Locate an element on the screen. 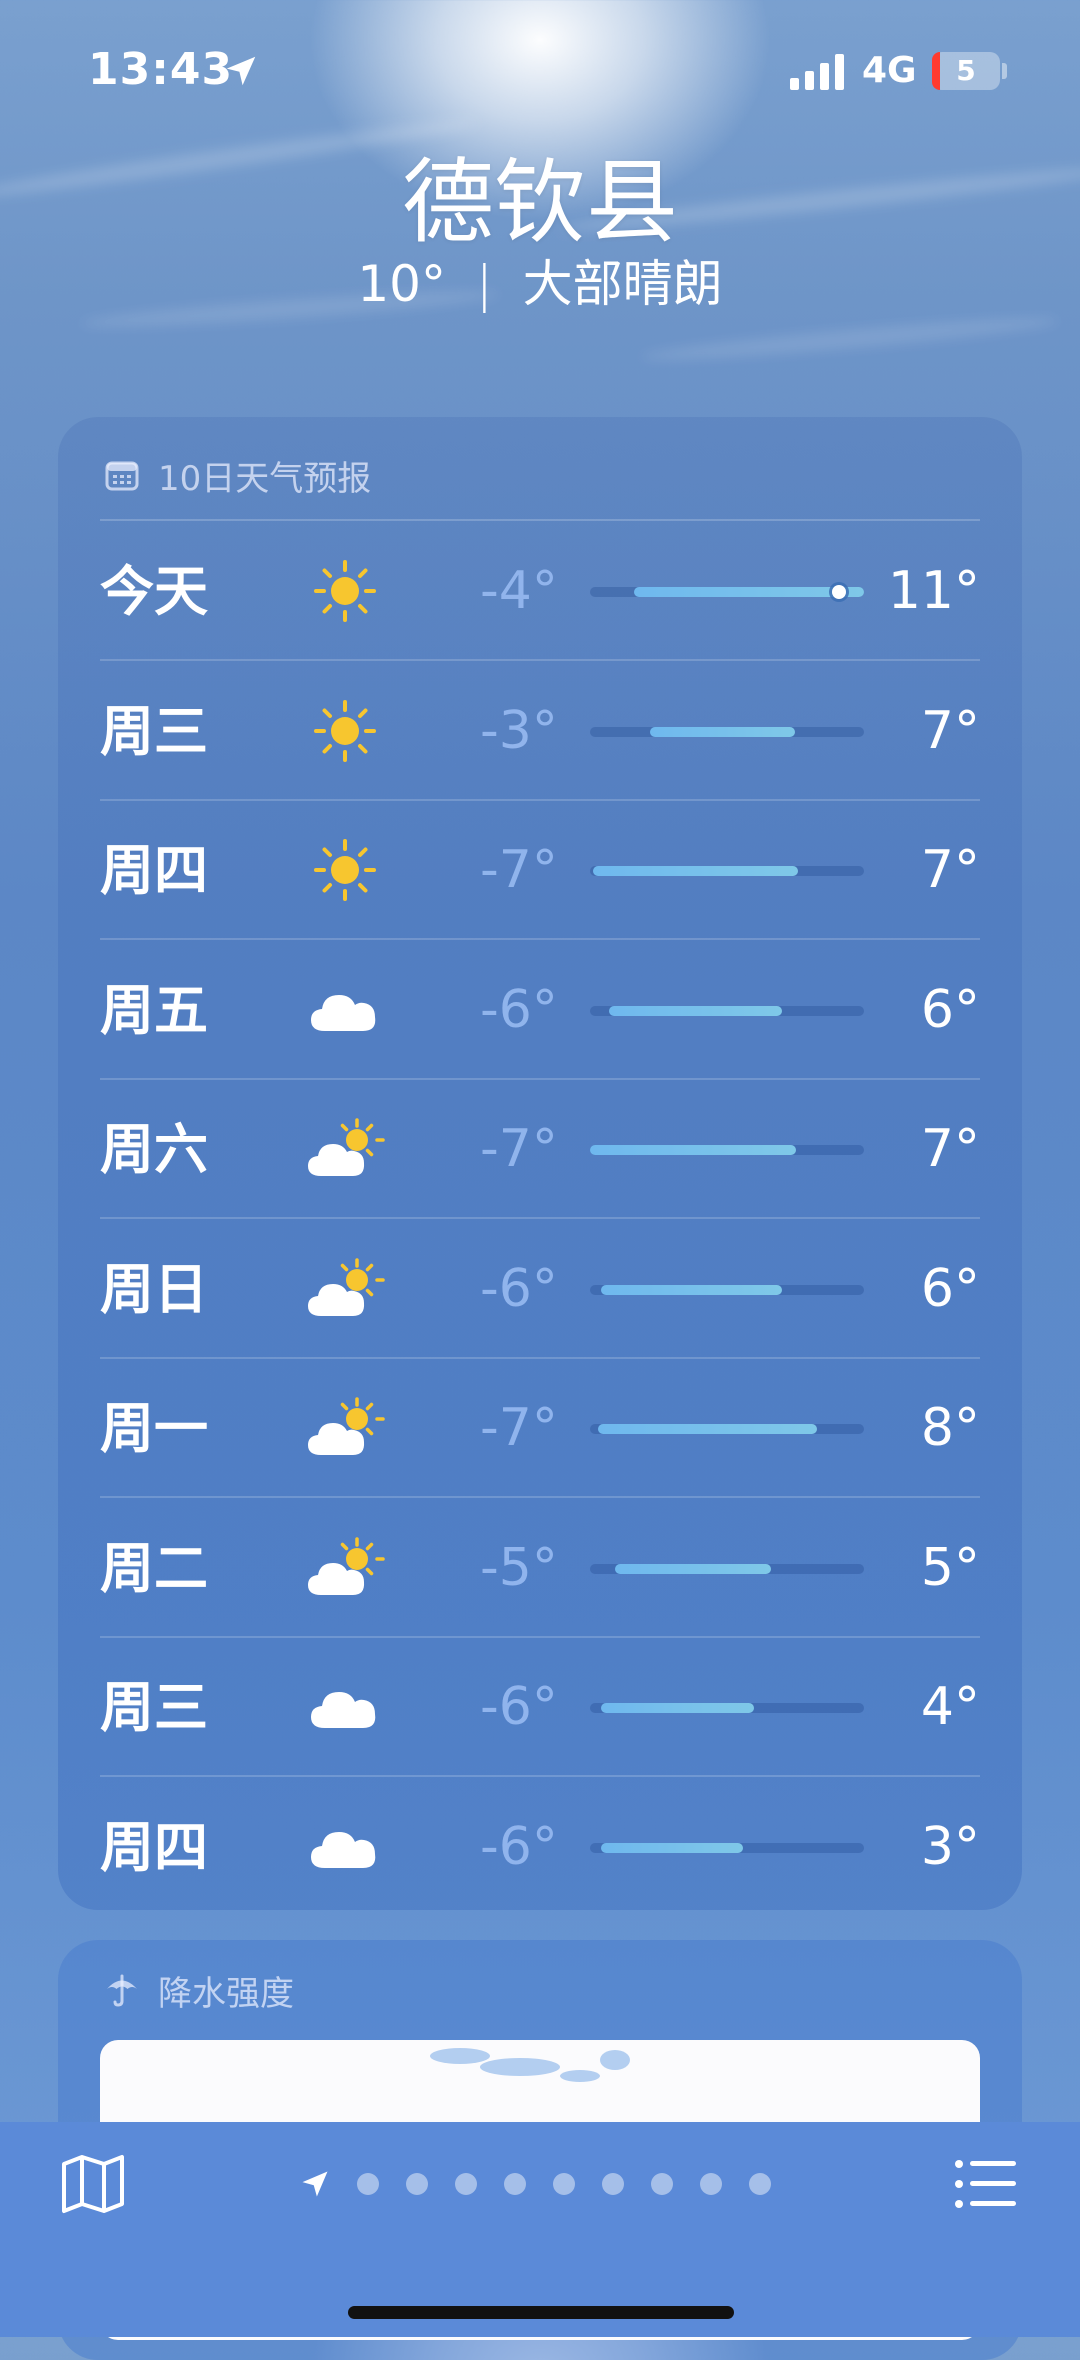  divider is located at coordinates (540, 520).